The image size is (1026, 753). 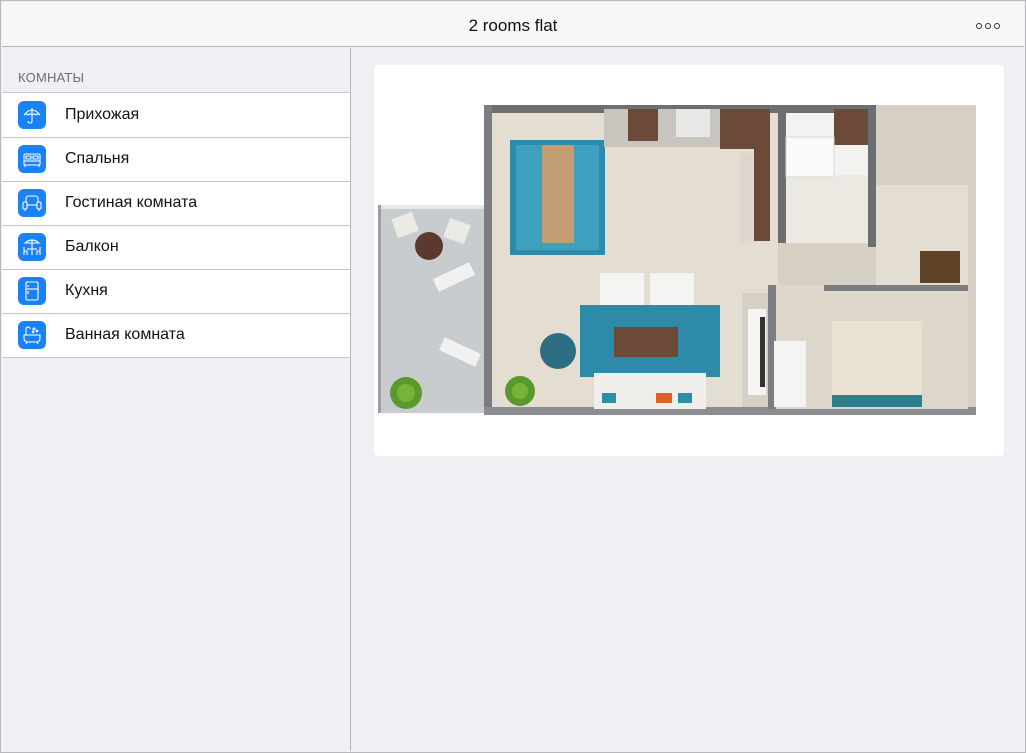 I want to click on room-item-living-room: Гостиная комната, so click(x=176, y=203).